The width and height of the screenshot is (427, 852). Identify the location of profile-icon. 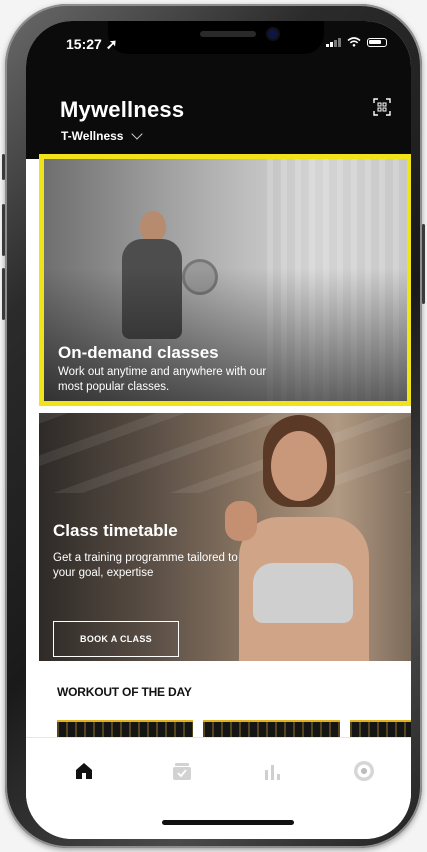
(364, 771).